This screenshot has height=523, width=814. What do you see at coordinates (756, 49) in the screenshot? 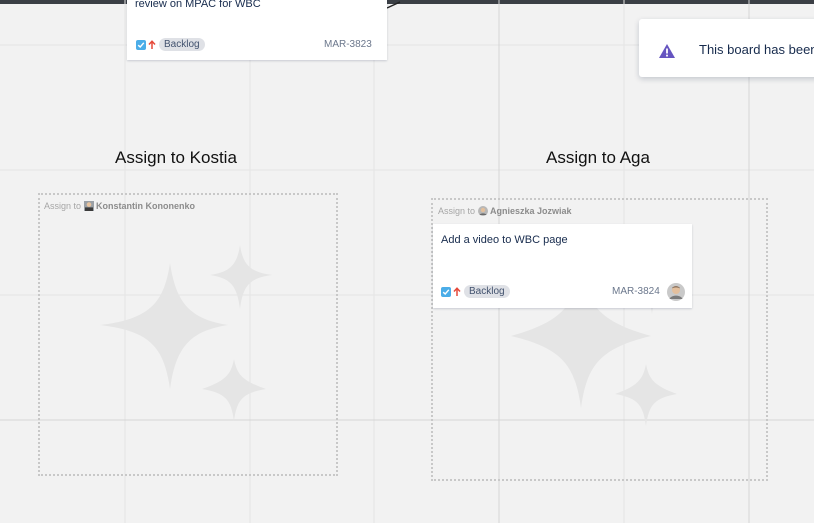
I see `banner-message: This board has been` at bounding box center [756, 49].